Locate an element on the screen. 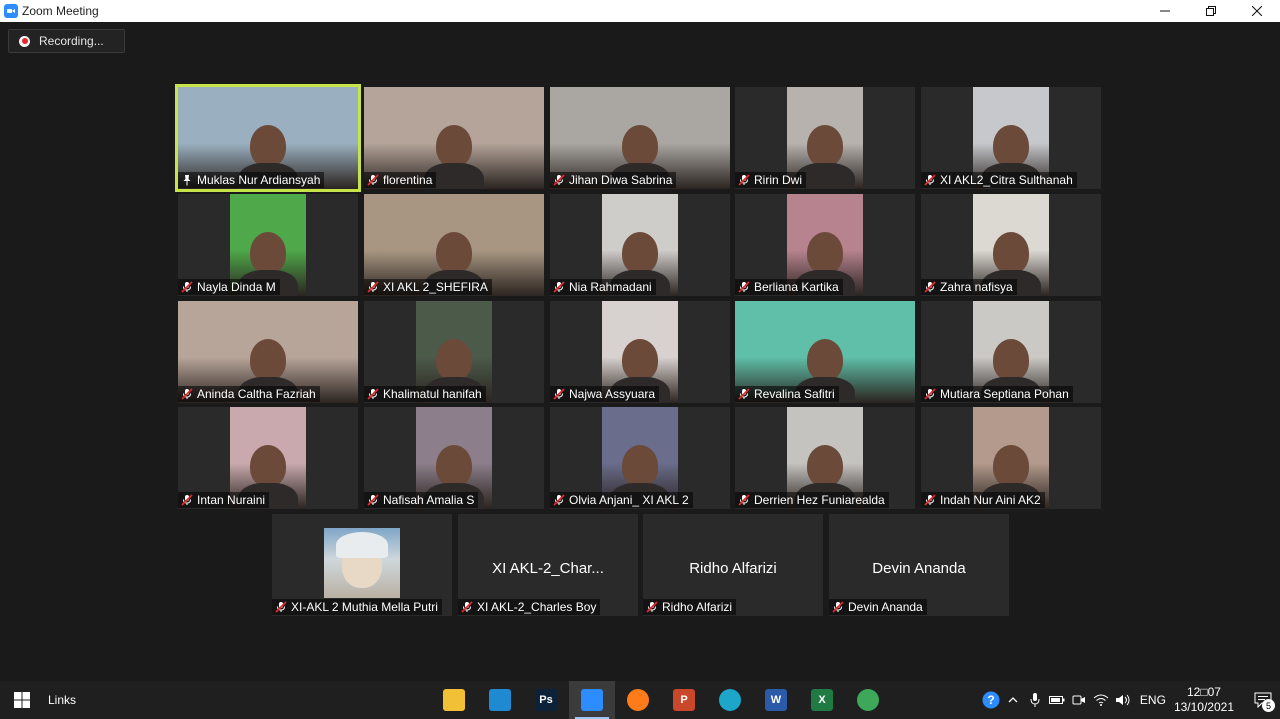  battery-icon is located at coordinates (1057, 700).